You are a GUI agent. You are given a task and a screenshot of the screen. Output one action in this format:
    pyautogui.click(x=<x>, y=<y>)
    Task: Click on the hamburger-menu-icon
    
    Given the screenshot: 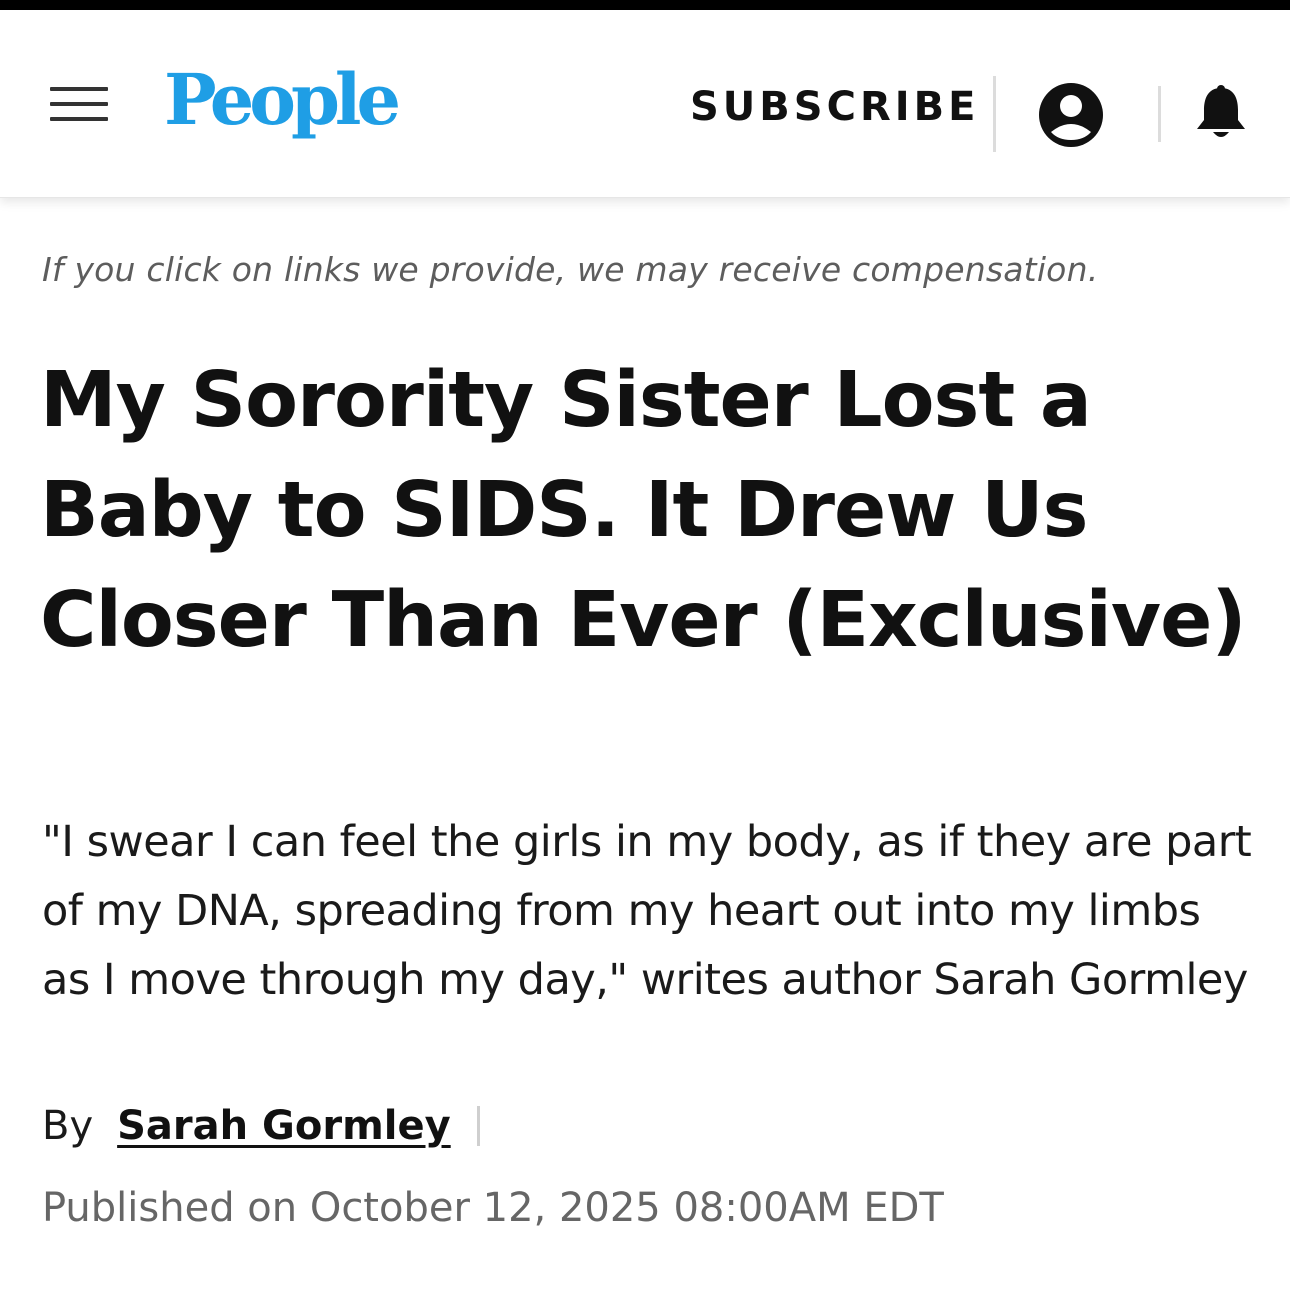 What is the action you would take?
    pyautogui.click(x=79, y=104)
    